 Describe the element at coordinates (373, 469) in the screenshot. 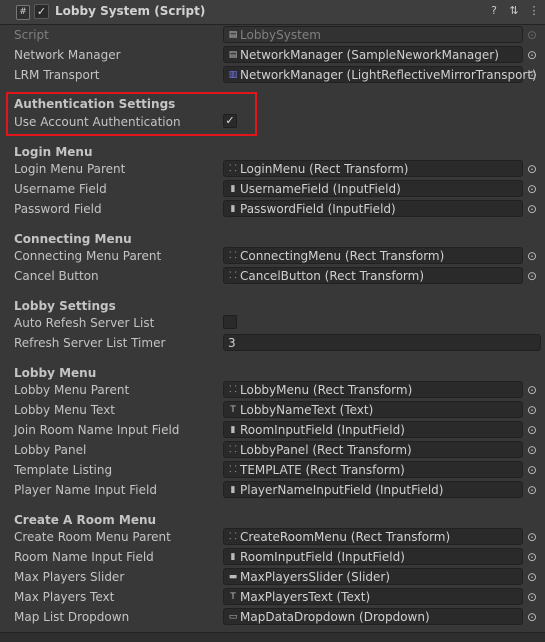

I see `template-listing-field: ⸬ TEMPLATE (Rect Transform)` at that location.